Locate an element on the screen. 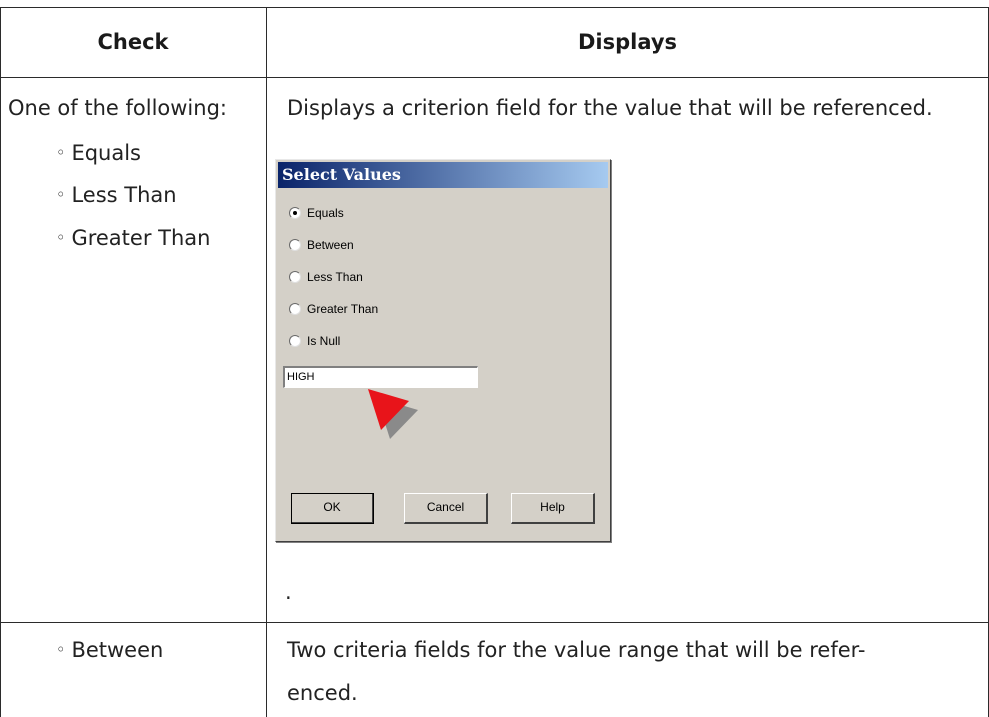  radio-between: Between is located at coordinates (321, 245).